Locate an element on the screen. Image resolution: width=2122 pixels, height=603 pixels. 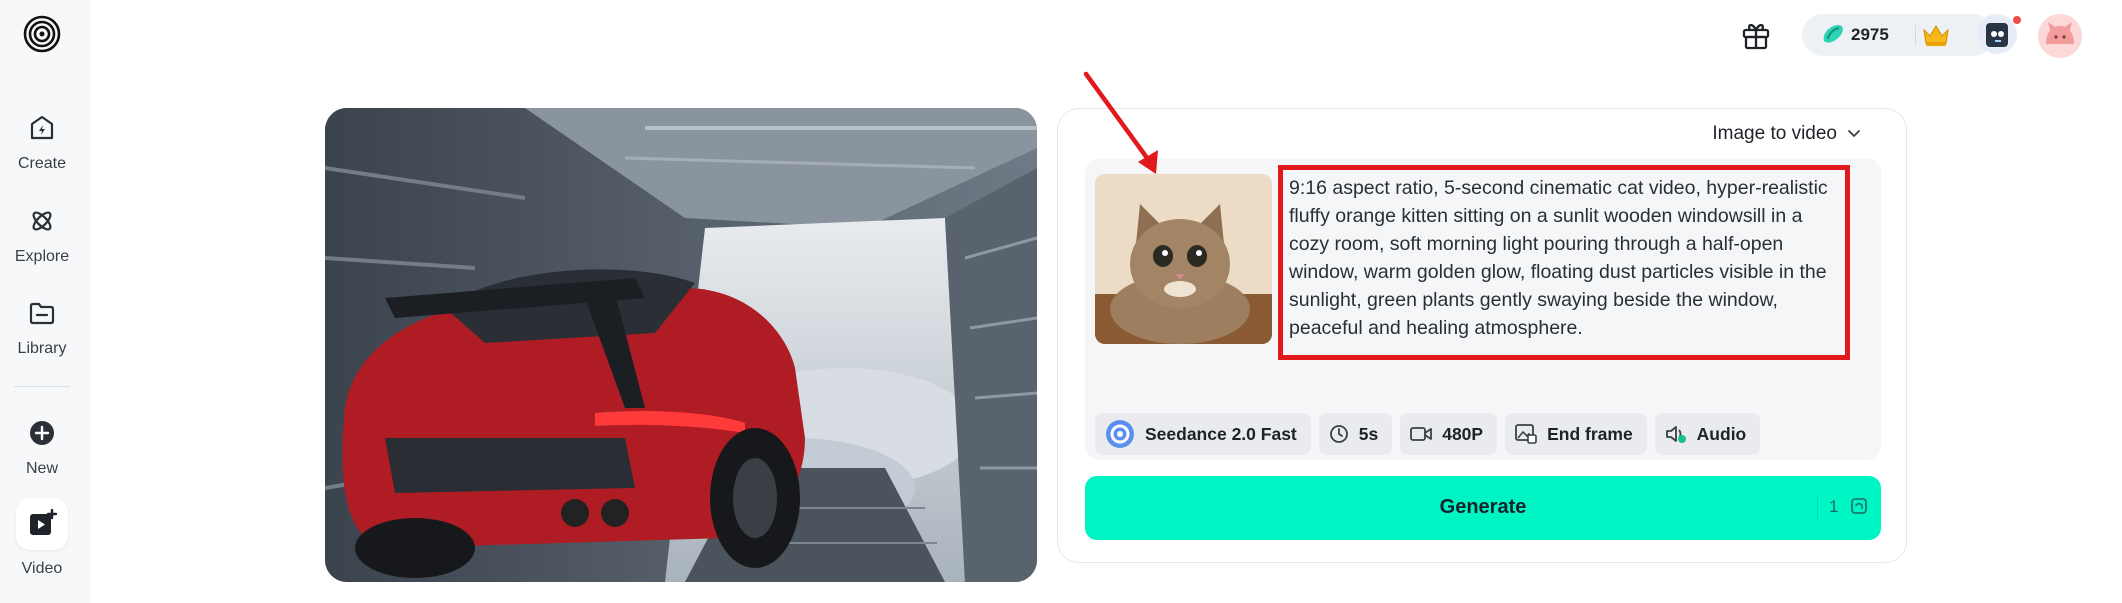
mode-label: Image to video is located at coordinates (1774, 133).